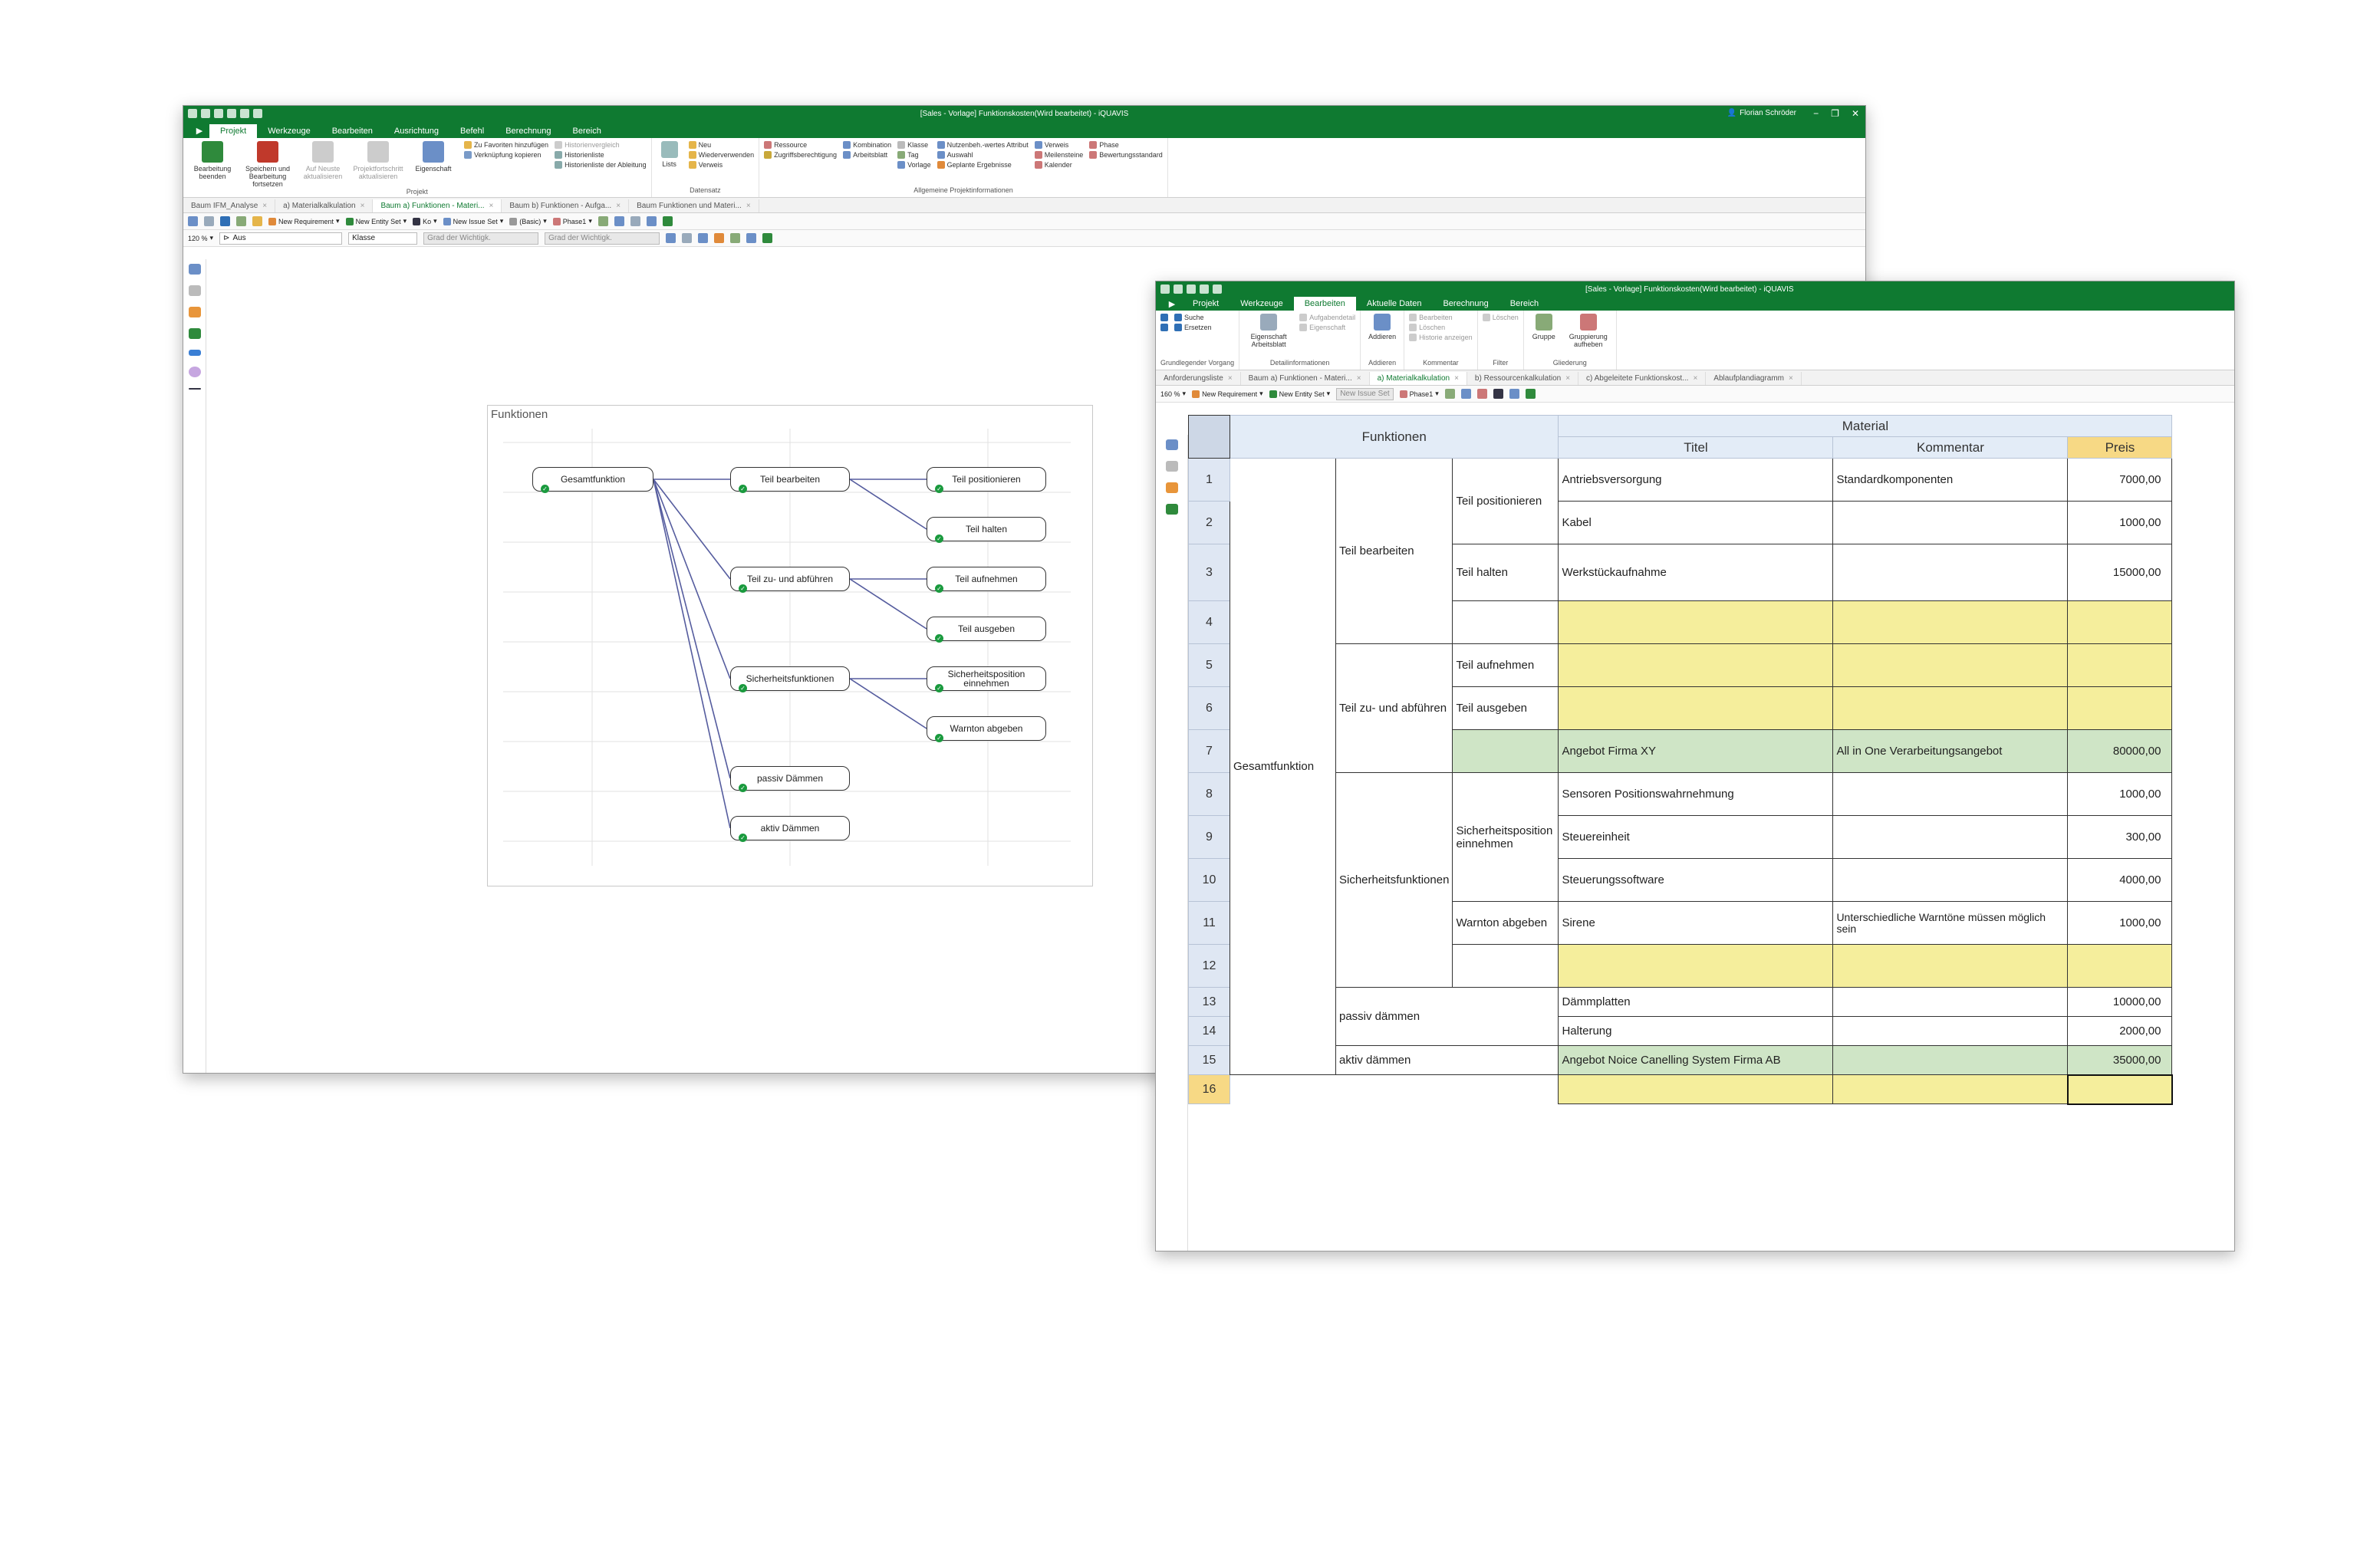 This screenshot has width=2380, height=1559. What do you see at coordinates (322, 164) in the screenshot?
I see `refresh-button: Auf Neuste aktualisieren` at bounding box center [322, 164].